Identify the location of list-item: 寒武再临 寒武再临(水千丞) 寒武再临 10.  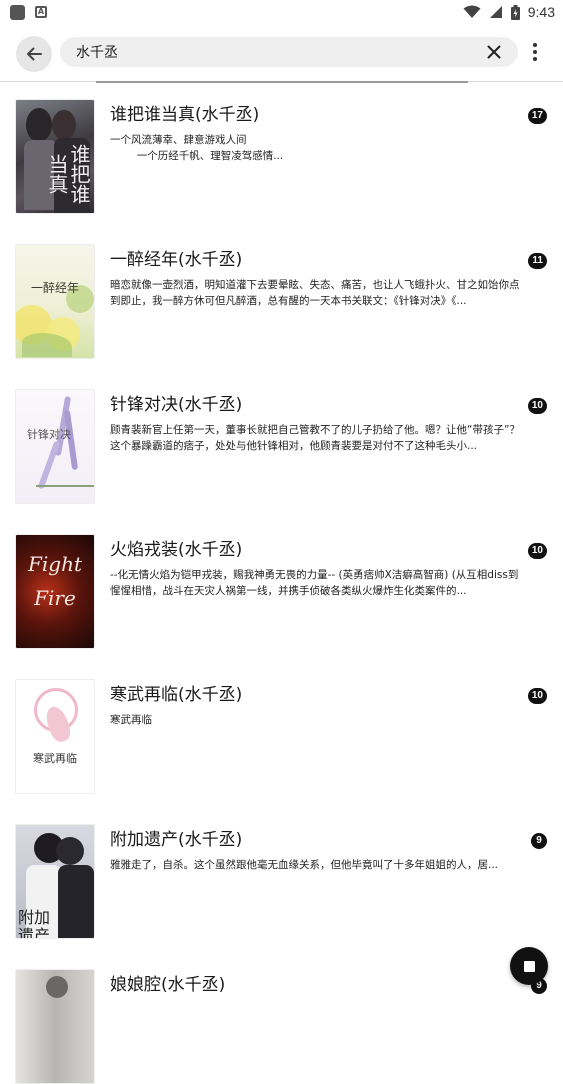
(281, 729).